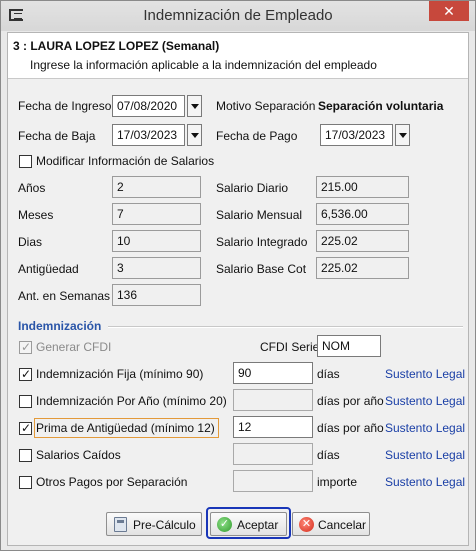 This screenshot has width=476, height=551. I want to click on salario-integrado-label: Salario Integrado, so click(262, 242).